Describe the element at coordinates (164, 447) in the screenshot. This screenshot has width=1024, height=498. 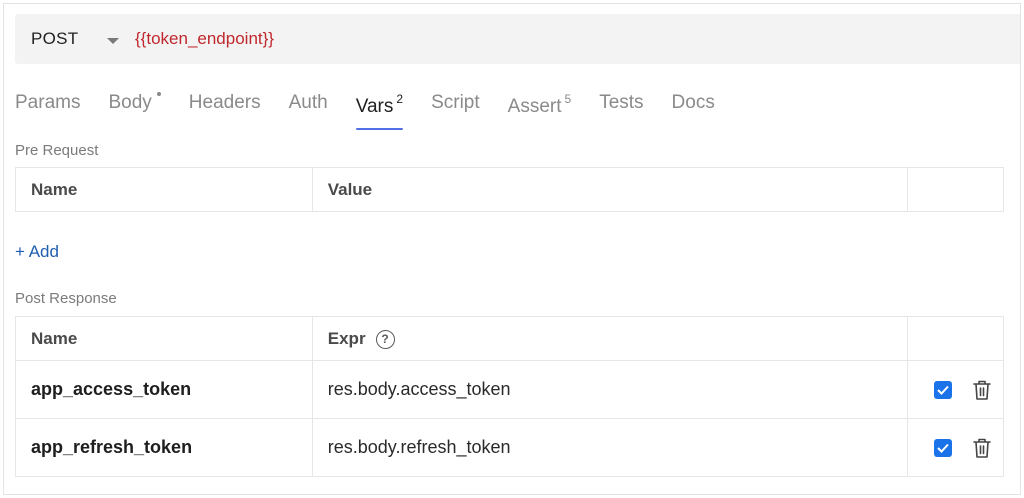
I see `var-name-cell: app_refresh_token` at that location.